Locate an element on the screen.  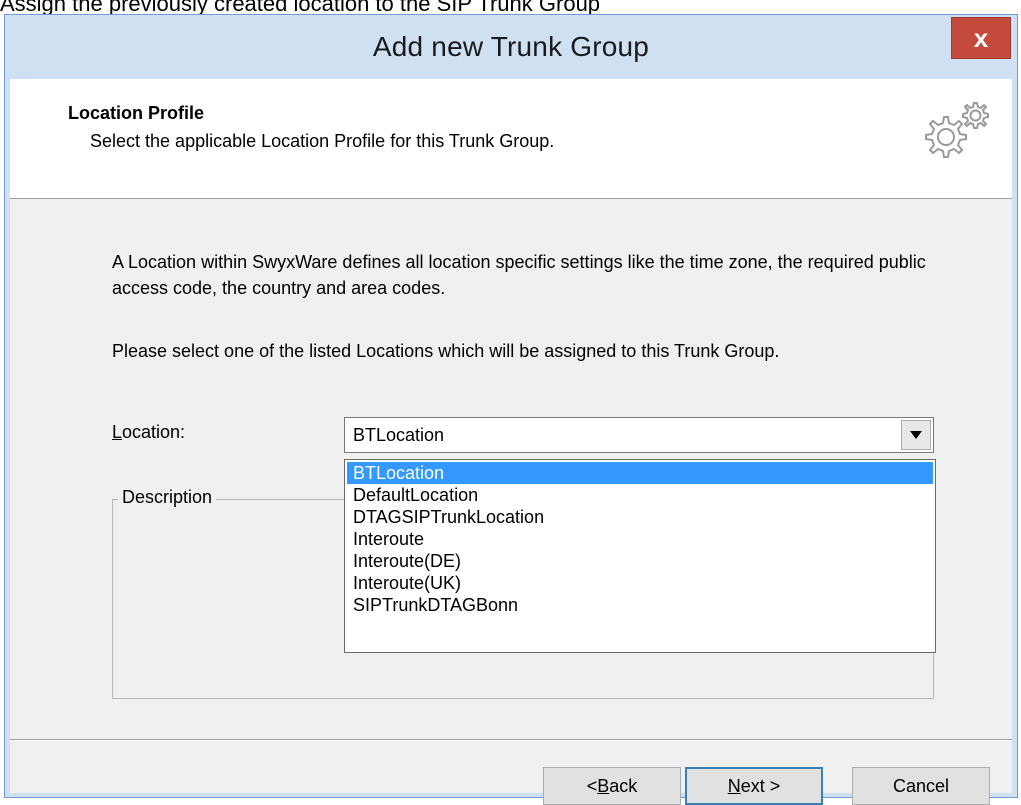
location-selected-value: BTLocation is located at coordinates (399, 435).